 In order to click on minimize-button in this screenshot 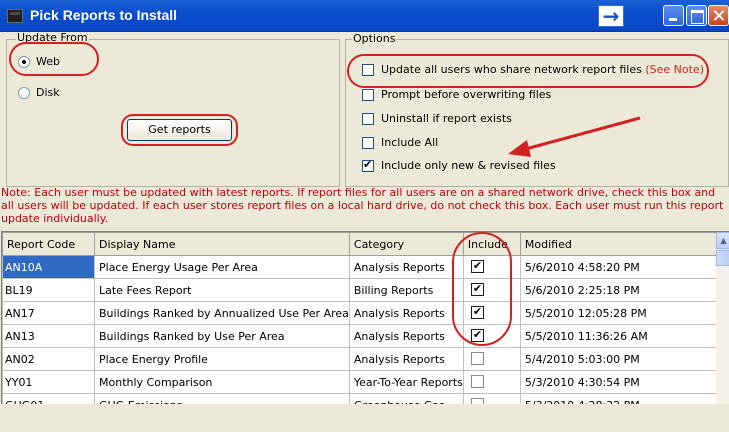, I will do `click(673, 15)`.